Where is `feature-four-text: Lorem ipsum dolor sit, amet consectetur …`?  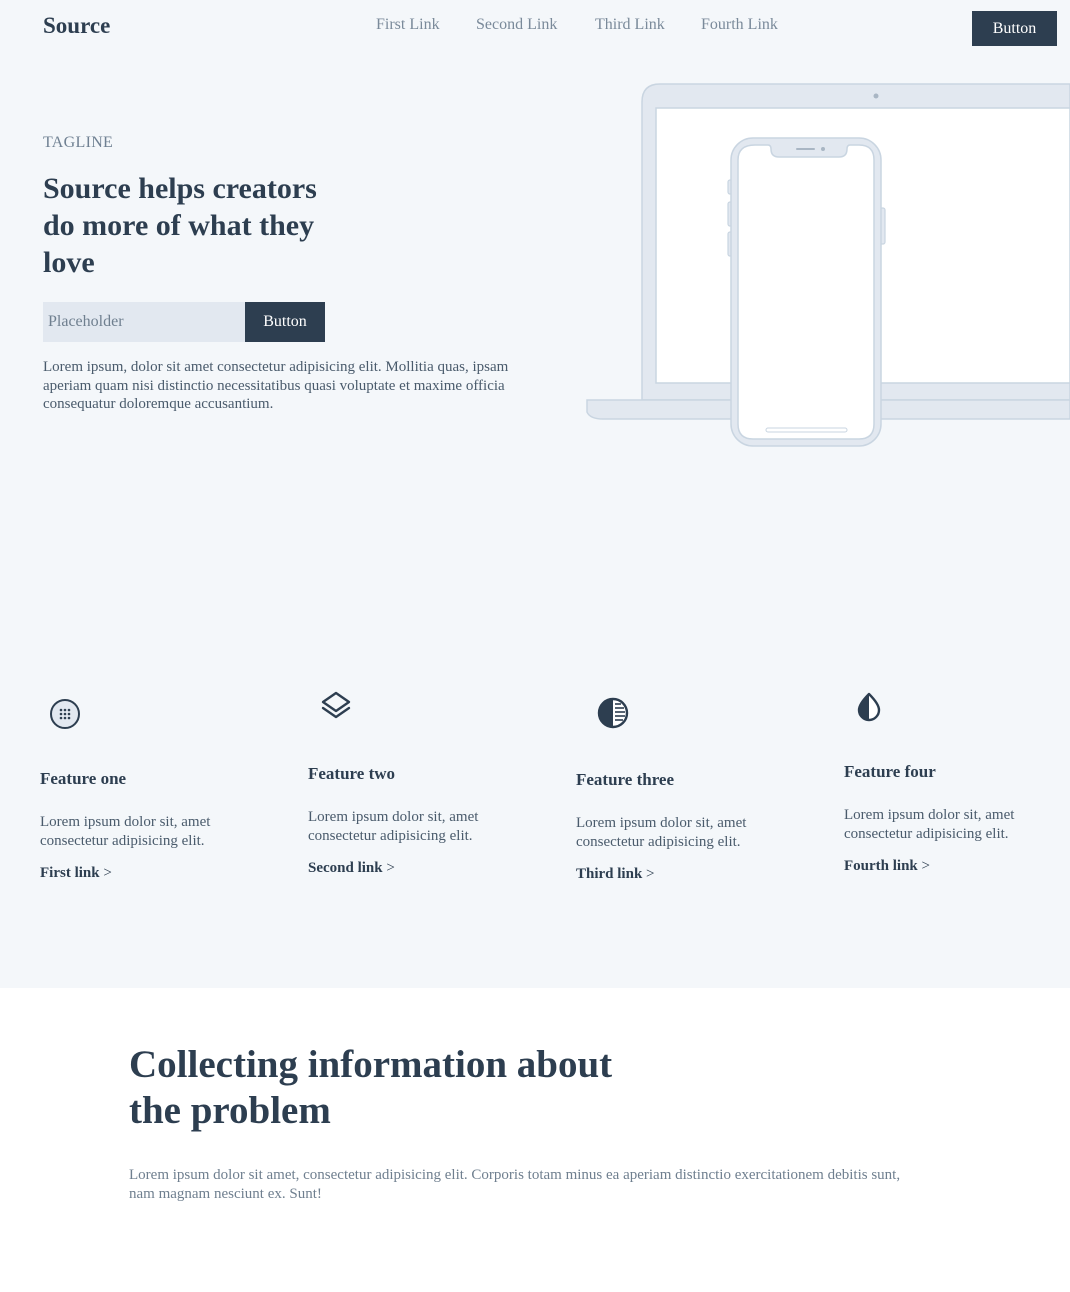
feature-four-text: Lorem ipsum dolor sit, amet consectetur … is located at coordinates (929, 824).